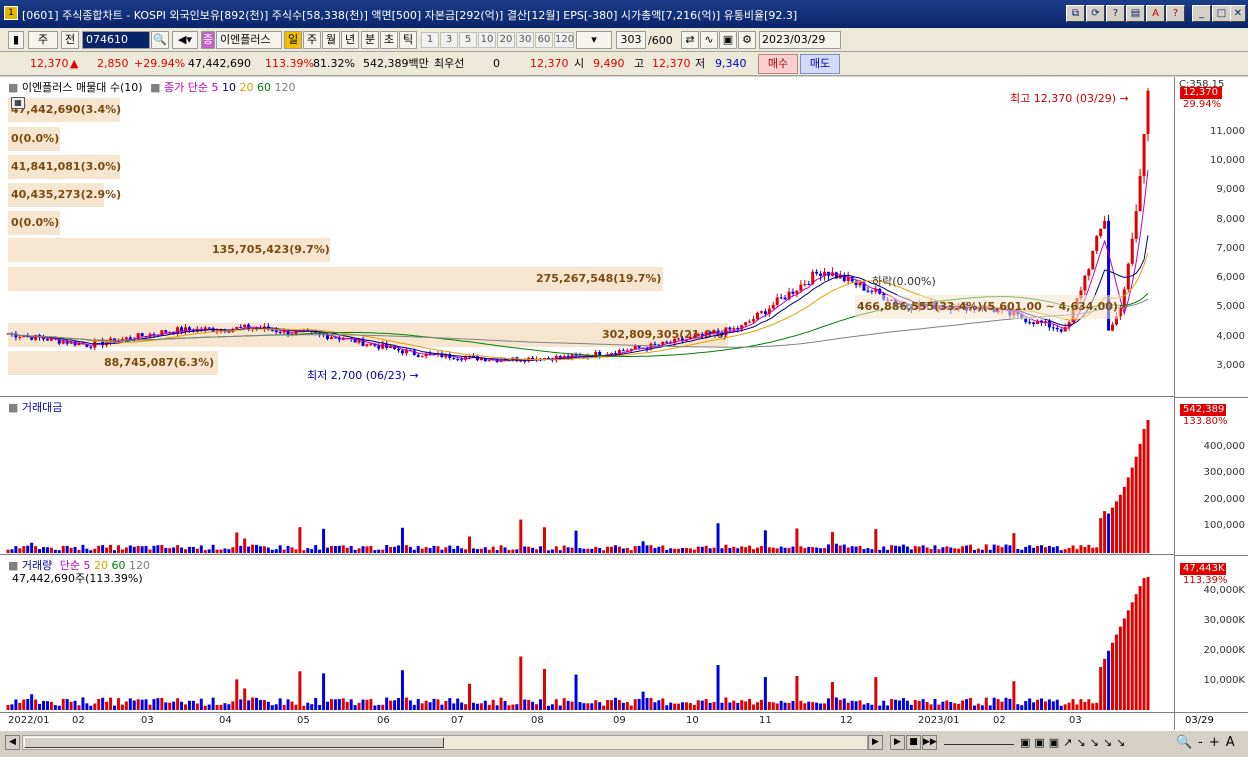 Image resolution: width=1248 pixels, height=757 pixels. What do you see at coordinates (778, 64) in the screenshot?
I see `buy-button: 매수` at bounding box center [778, 64].